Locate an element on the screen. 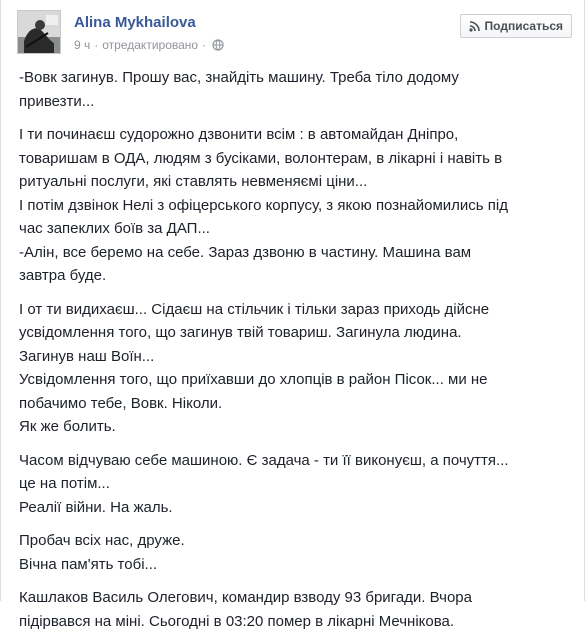 This screenshot has width=585, height=643. edited-label: отредактировано is located at coordinates (150, 45).